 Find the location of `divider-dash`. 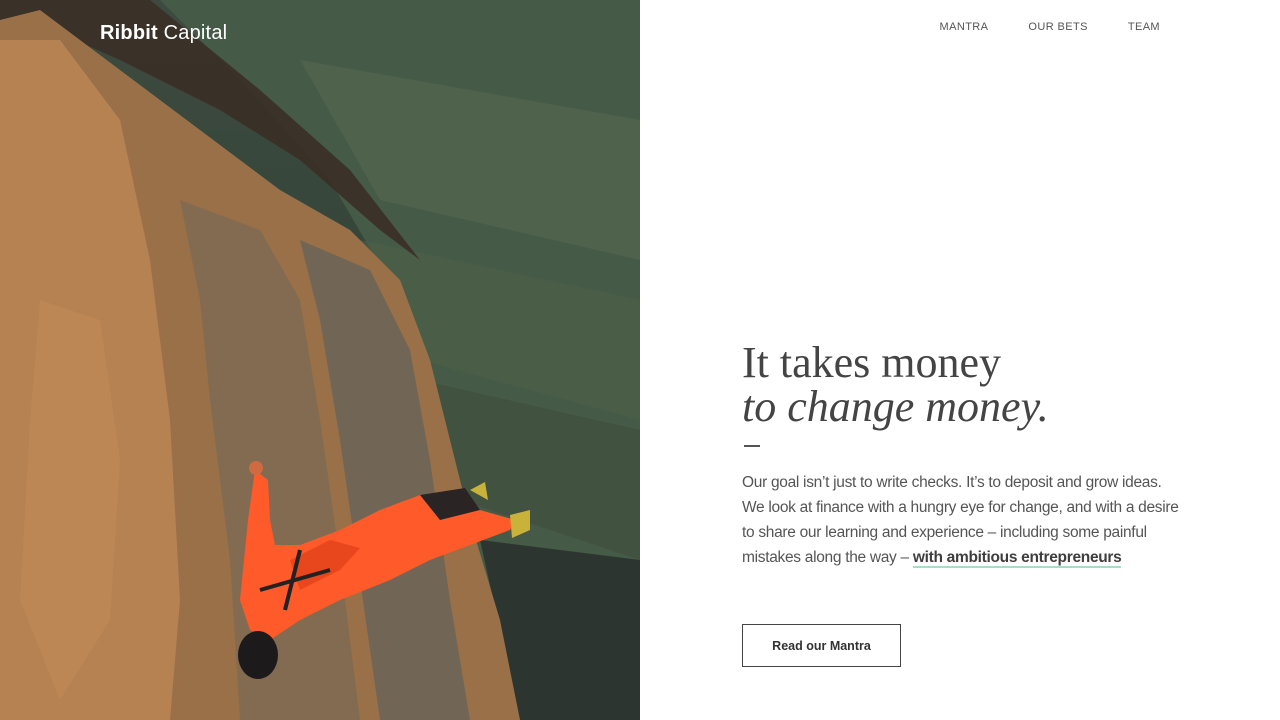

divider-dash is located at coordinates (752, 446).